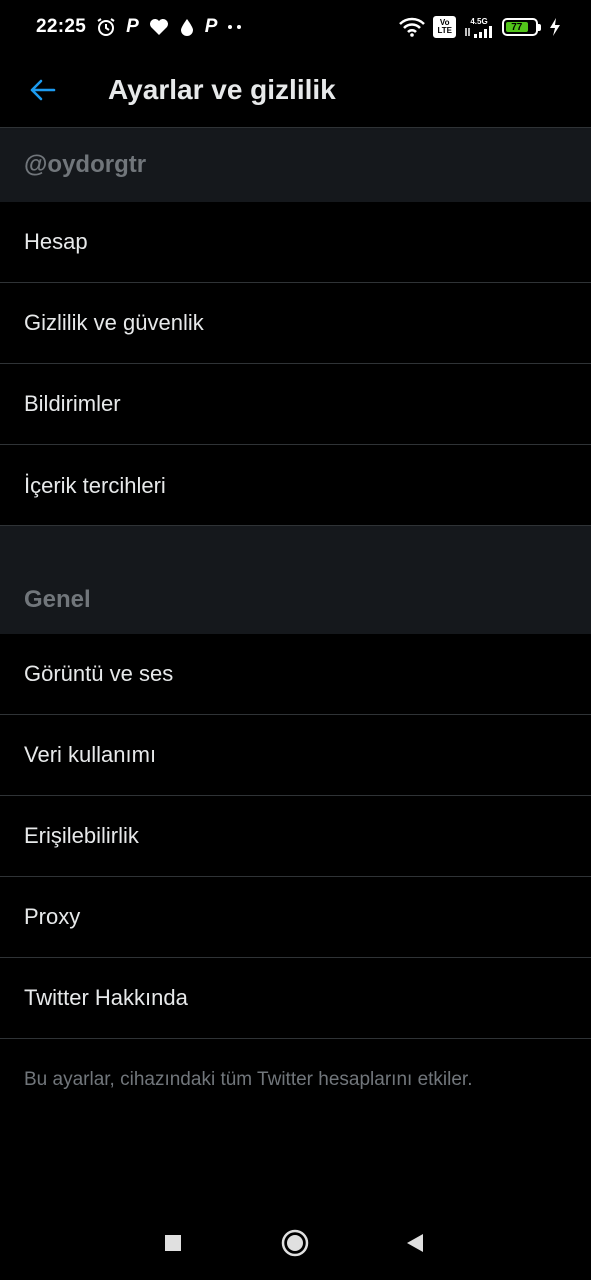 This screenshot has height=1280, width=591. What do you see at coordinates (295, 323) in the screenshot?
I see `settings-item-privacy-security: Gizlilik ve güvenlik` at bounding box center [295, 323].